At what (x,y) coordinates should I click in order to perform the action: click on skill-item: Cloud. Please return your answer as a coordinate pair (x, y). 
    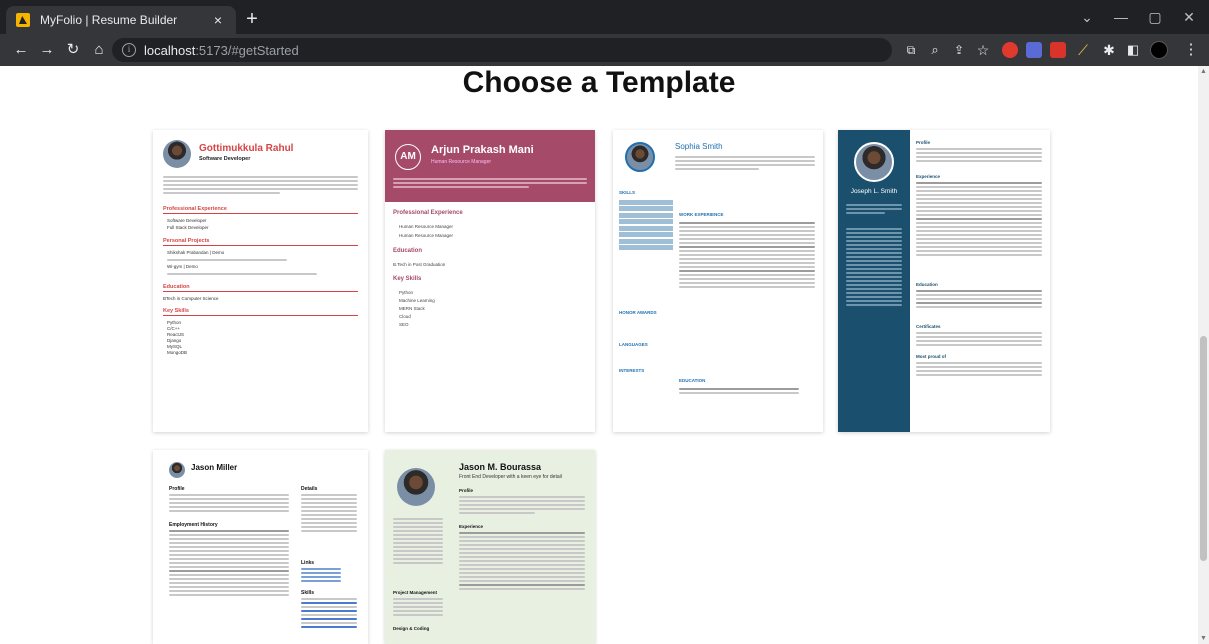
    Looking at the image, I should click on (405, 316).